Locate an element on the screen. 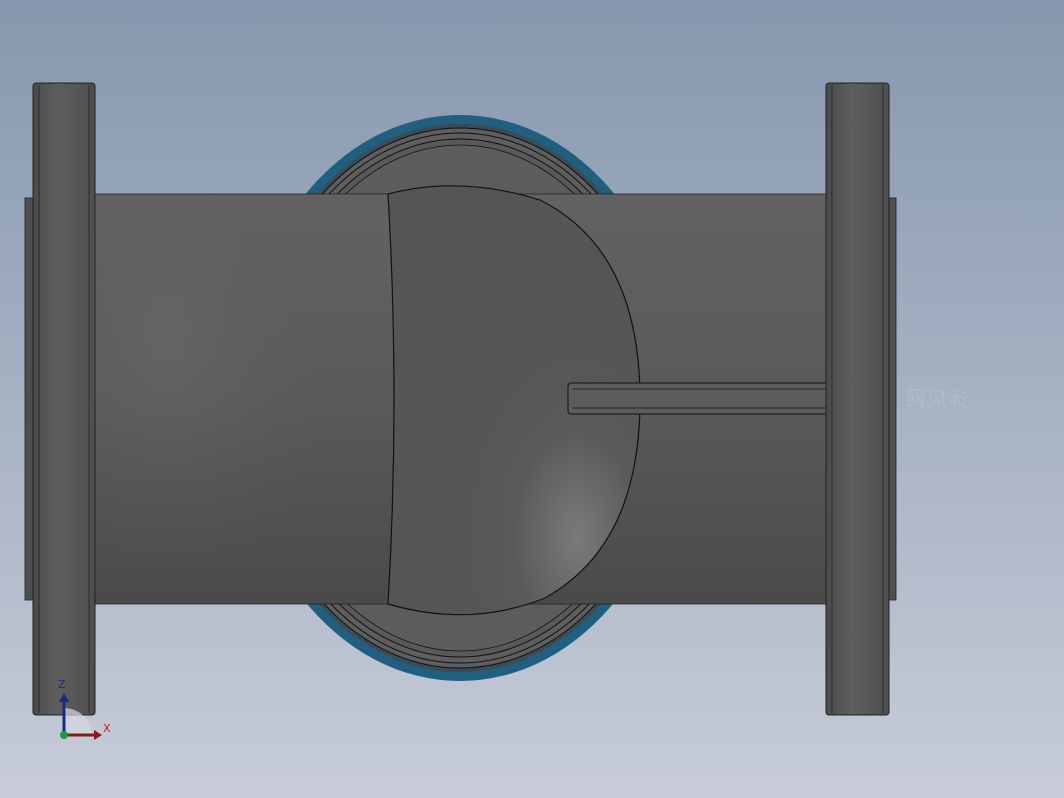 The height and width of the screenshot is (798, 1064). right-flange is located at coordinates (861, 399).